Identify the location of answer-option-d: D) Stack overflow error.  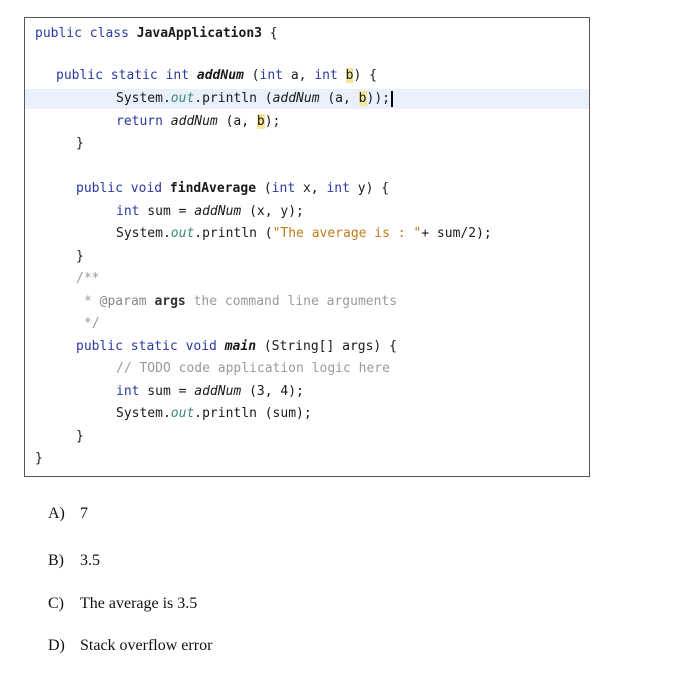
(130, 646).